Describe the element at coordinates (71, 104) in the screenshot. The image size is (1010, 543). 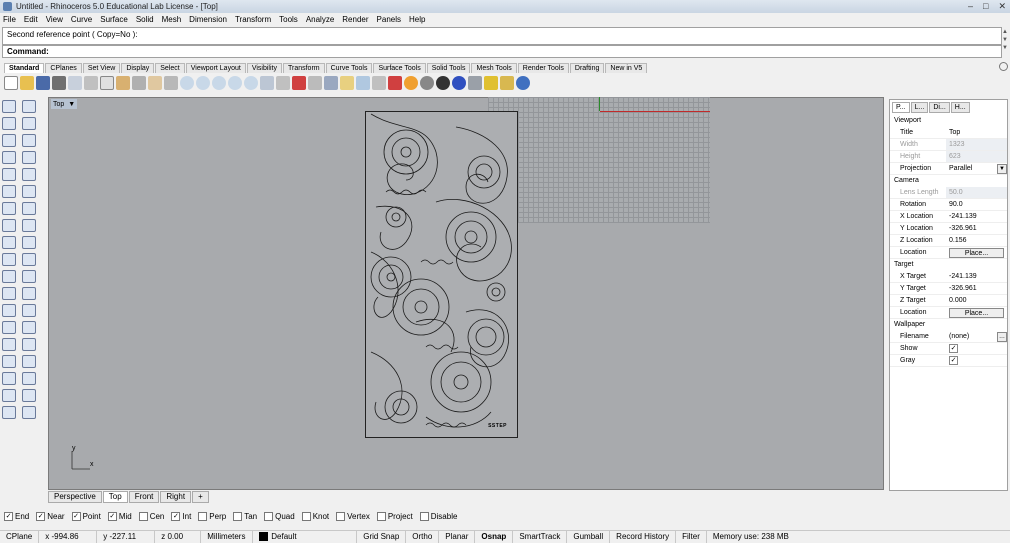
I see `viewport-menu-icon: ▼` at that location.